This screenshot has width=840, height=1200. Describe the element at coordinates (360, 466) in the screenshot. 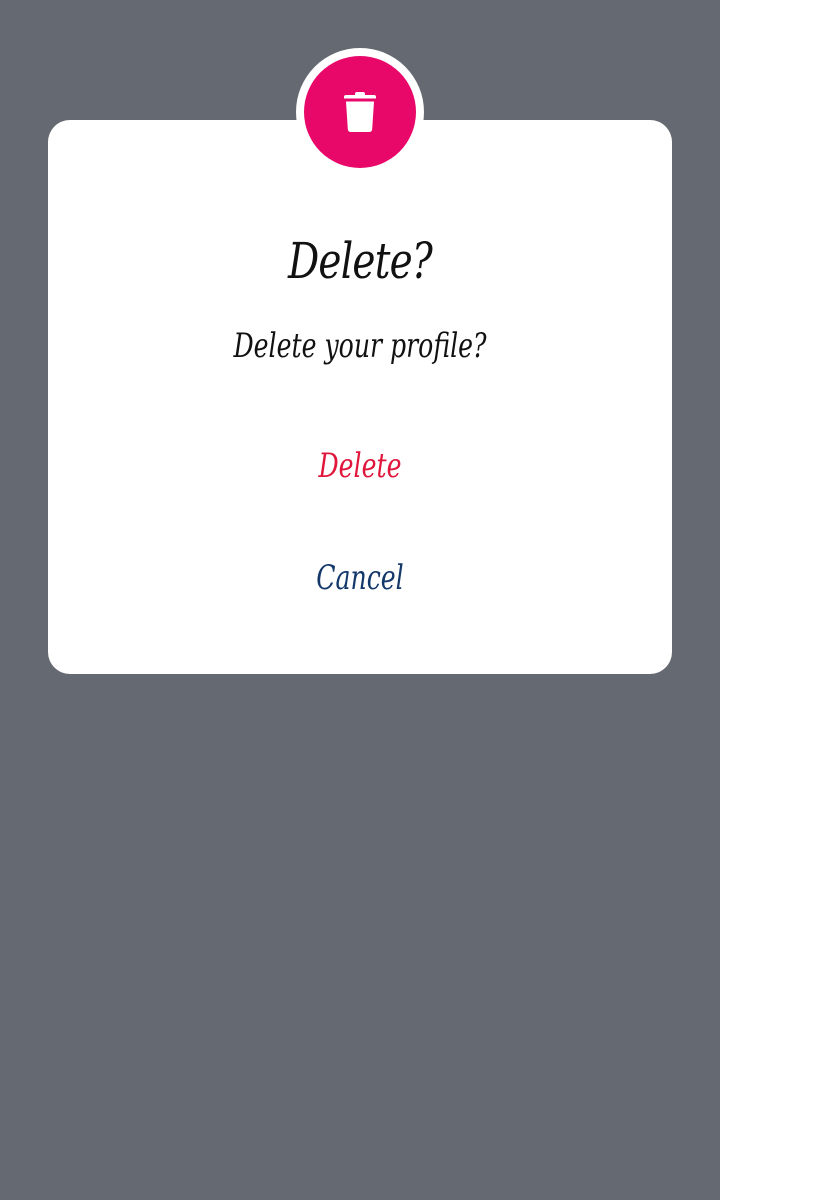

I see `delete-button: Delete` at that location.